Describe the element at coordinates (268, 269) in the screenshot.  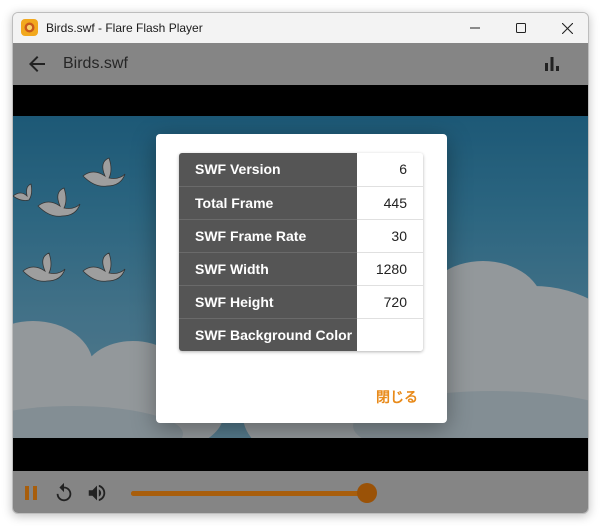
I see `info-key: SWF Width` at that location.